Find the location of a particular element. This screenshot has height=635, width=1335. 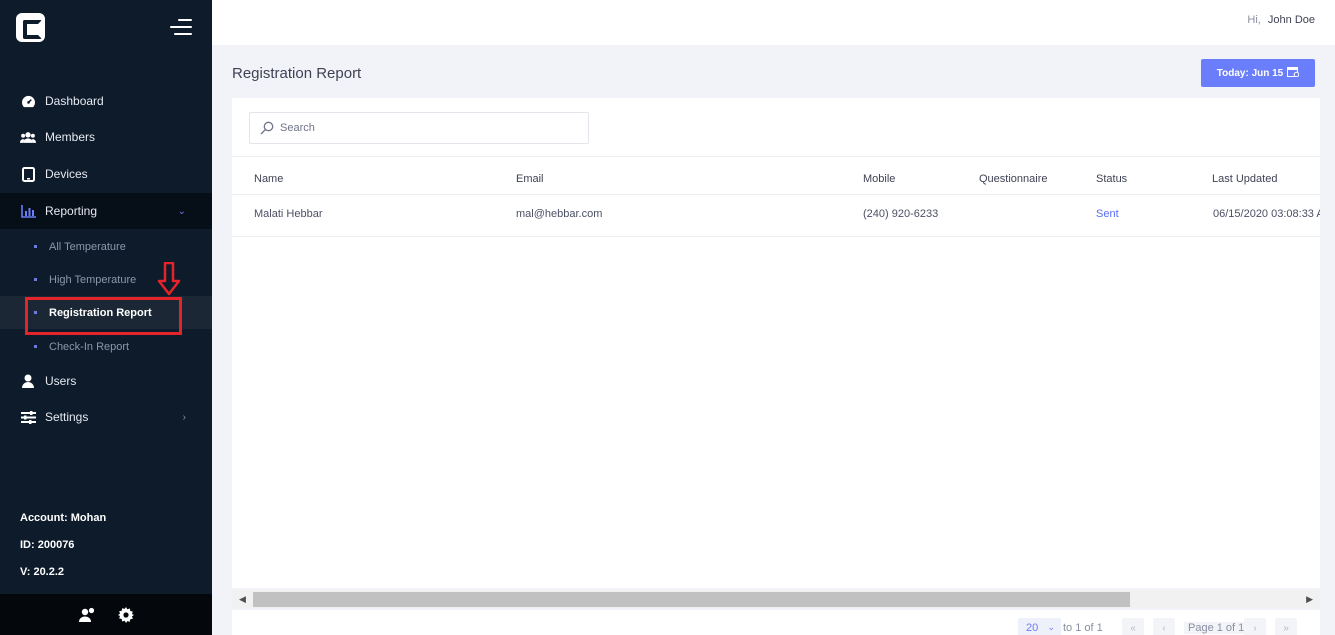

sidebar-item-label: Devices is located at coordinates (66, 174).